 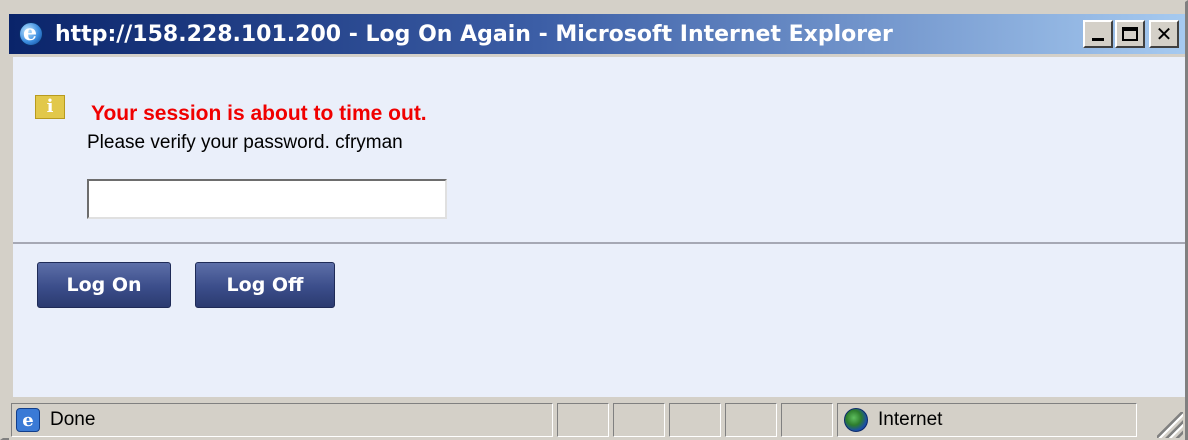 I want to click on info-icon: i, so click(x=50, y=107).